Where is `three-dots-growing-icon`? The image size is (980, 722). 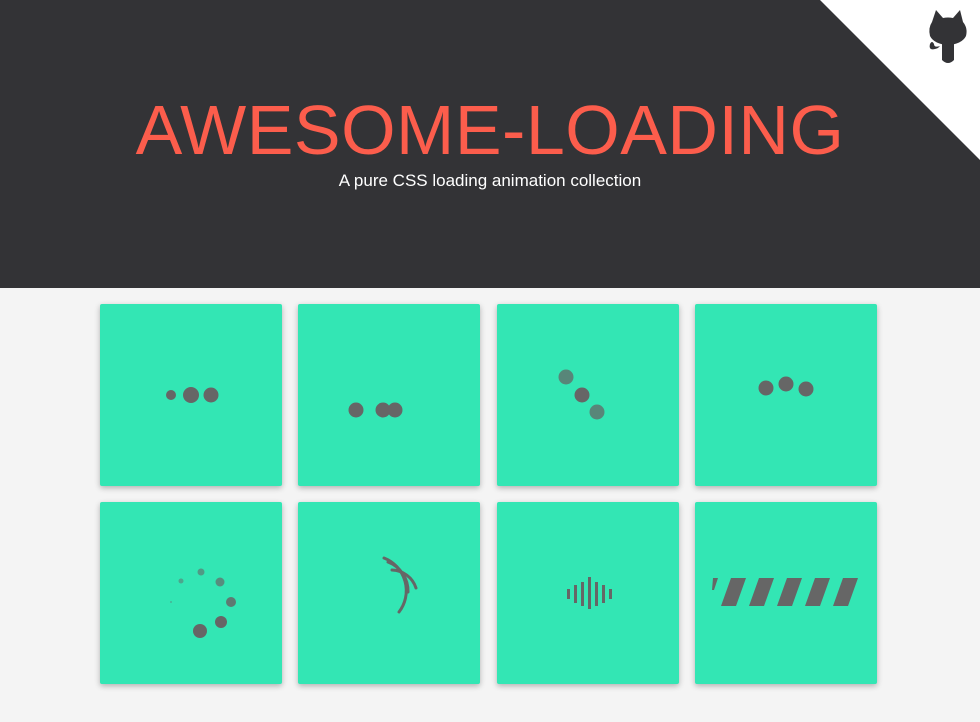
three-dots-growing-icon is located at coordinates (192, 395).